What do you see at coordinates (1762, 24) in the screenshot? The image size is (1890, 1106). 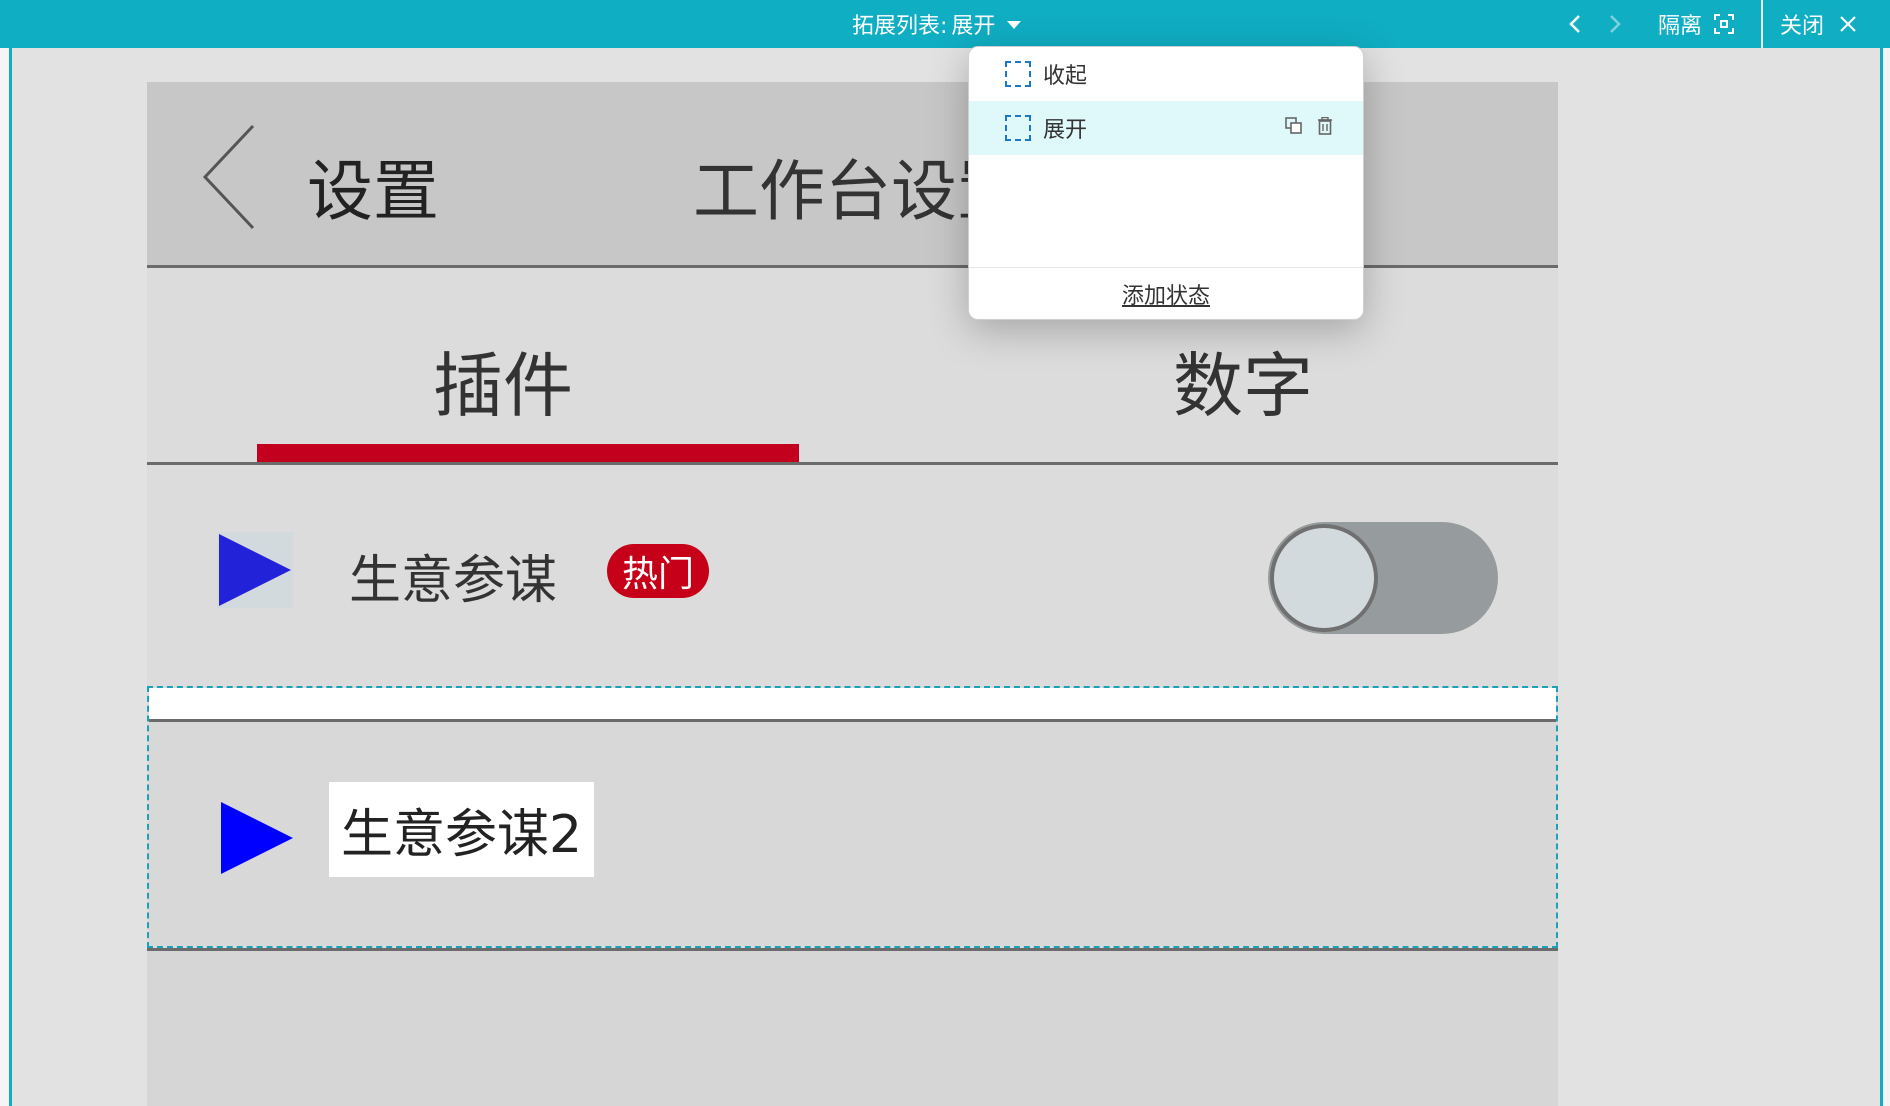 I see `topbar-divider` at bounding box center [1762, 24].